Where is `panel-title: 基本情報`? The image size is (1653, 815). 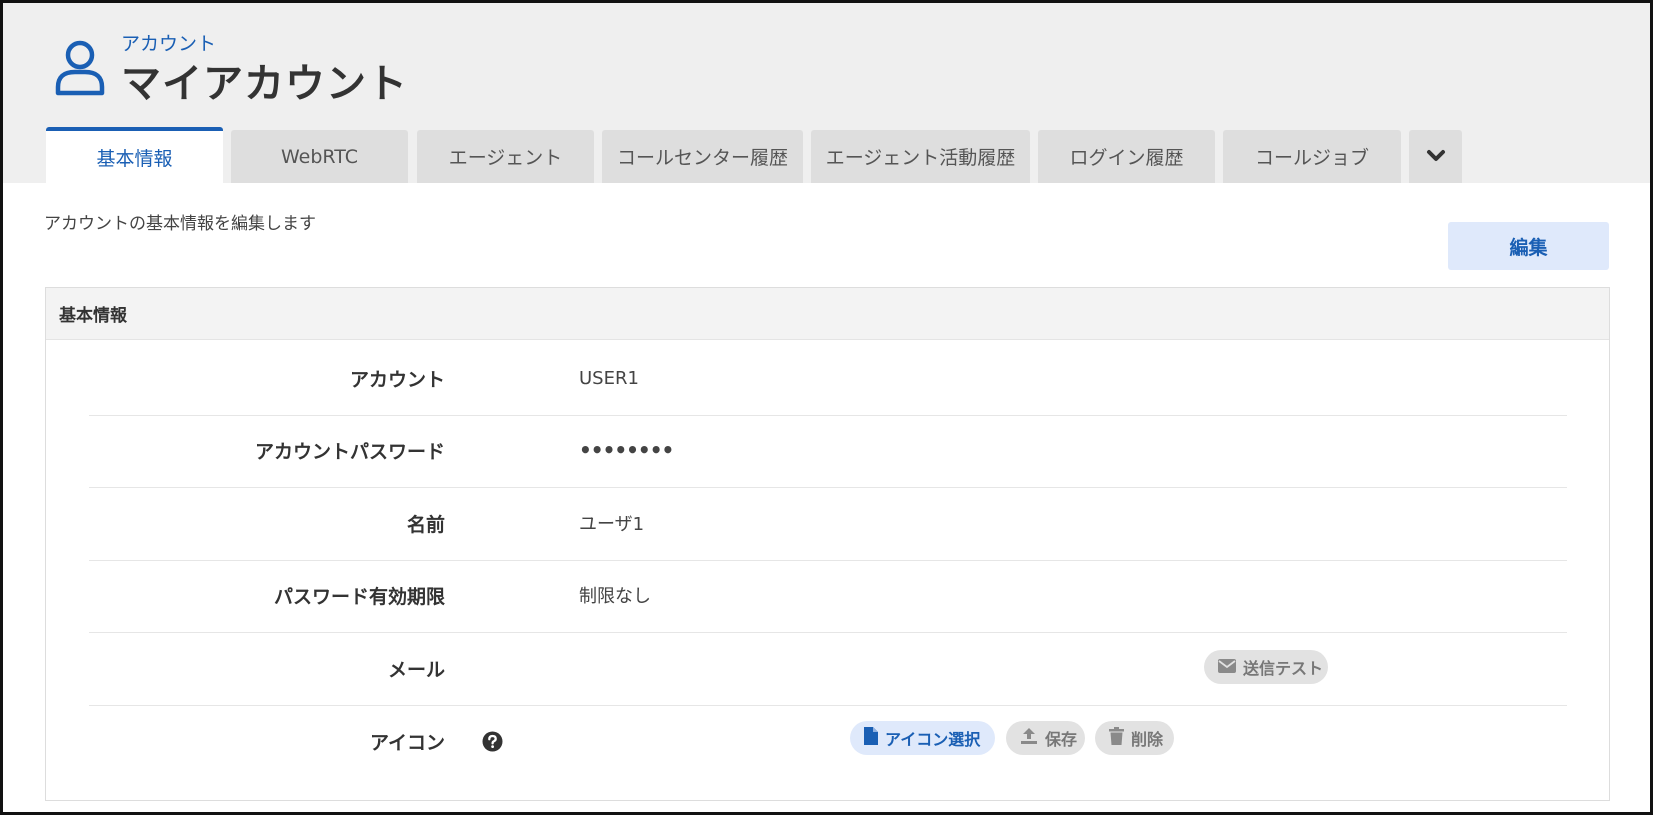 panel-title: 基本情報 is located at coordinates (827, 314).